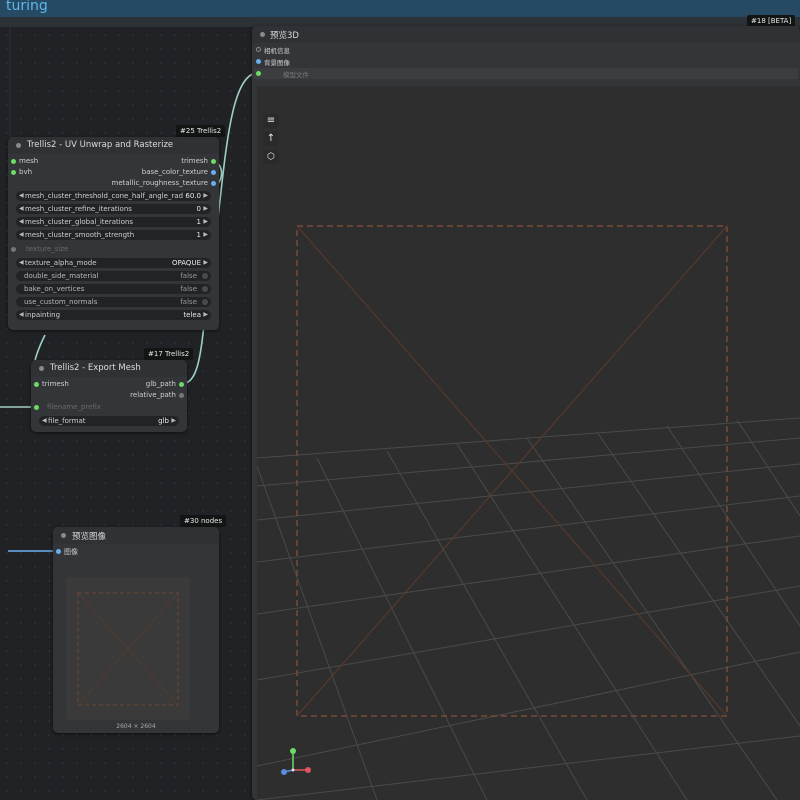 The height and width of the screenshot is (800, 800). I want to click on chair-thumbnail, so click(128, 649).